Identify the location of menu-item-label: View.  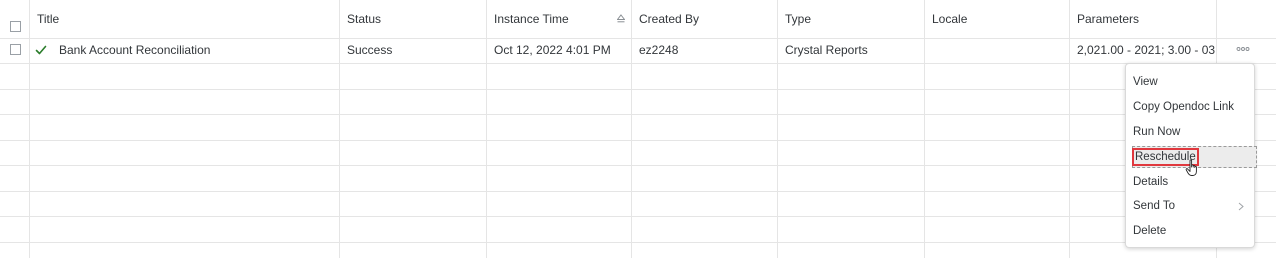
(1145, 82).